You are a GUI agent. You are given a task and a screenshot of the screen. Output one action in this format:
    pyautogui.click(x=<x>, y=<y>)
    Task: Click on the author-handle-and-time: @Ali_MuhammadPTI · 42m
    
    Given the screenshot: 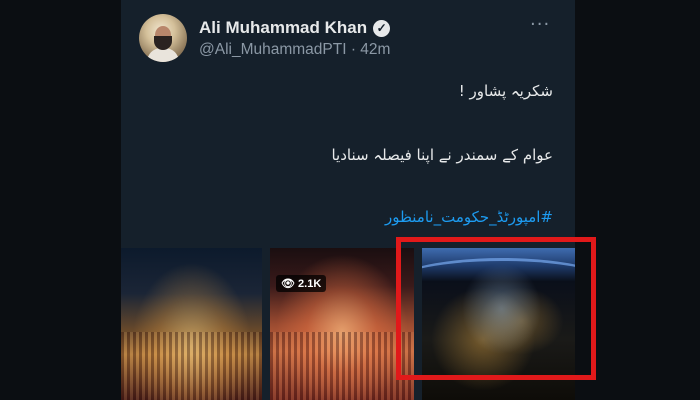 What is the action you would take?
    pyautogui.click(x=294, y=50)
    